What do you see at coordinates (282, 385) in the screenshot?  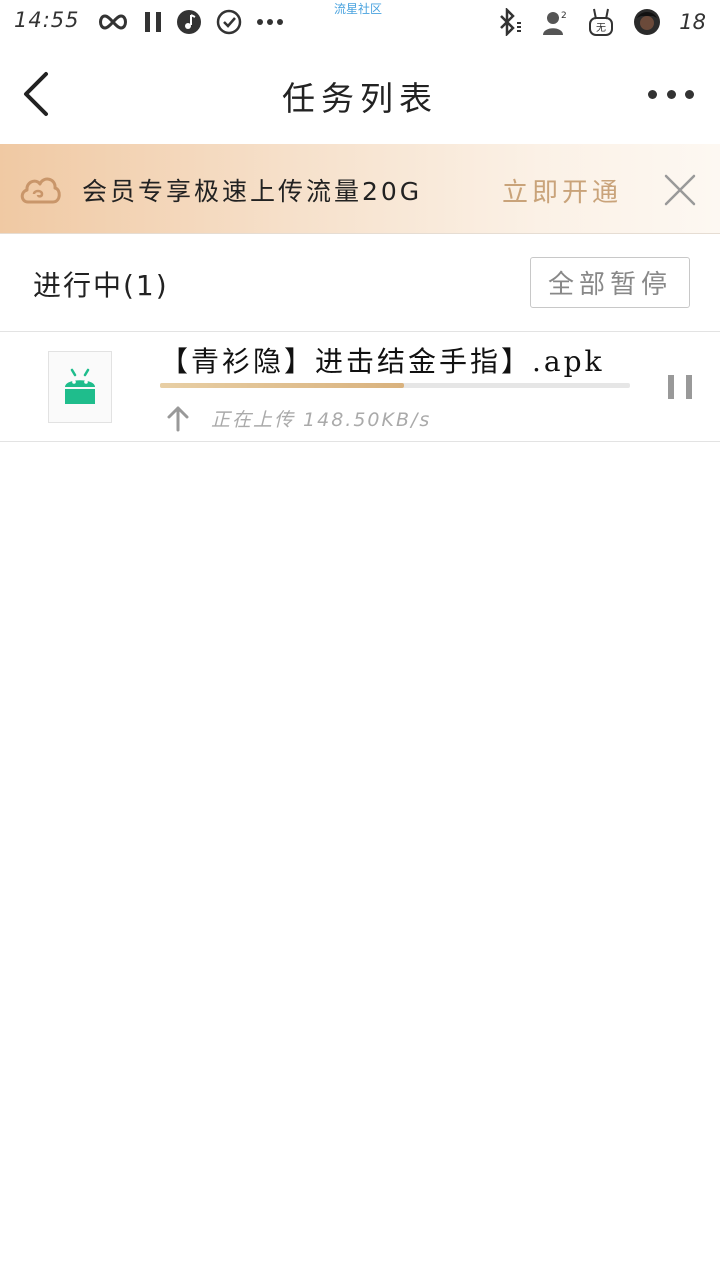 I see `upload-progress-fill` at bounding box center [282, 385].